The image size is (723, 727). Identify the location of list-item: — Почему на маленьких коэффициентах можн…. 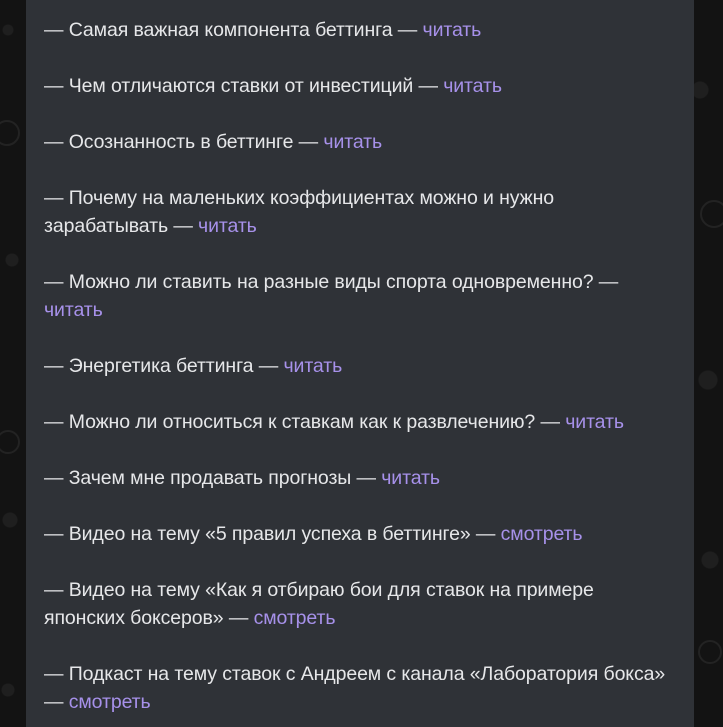
(299, 212).